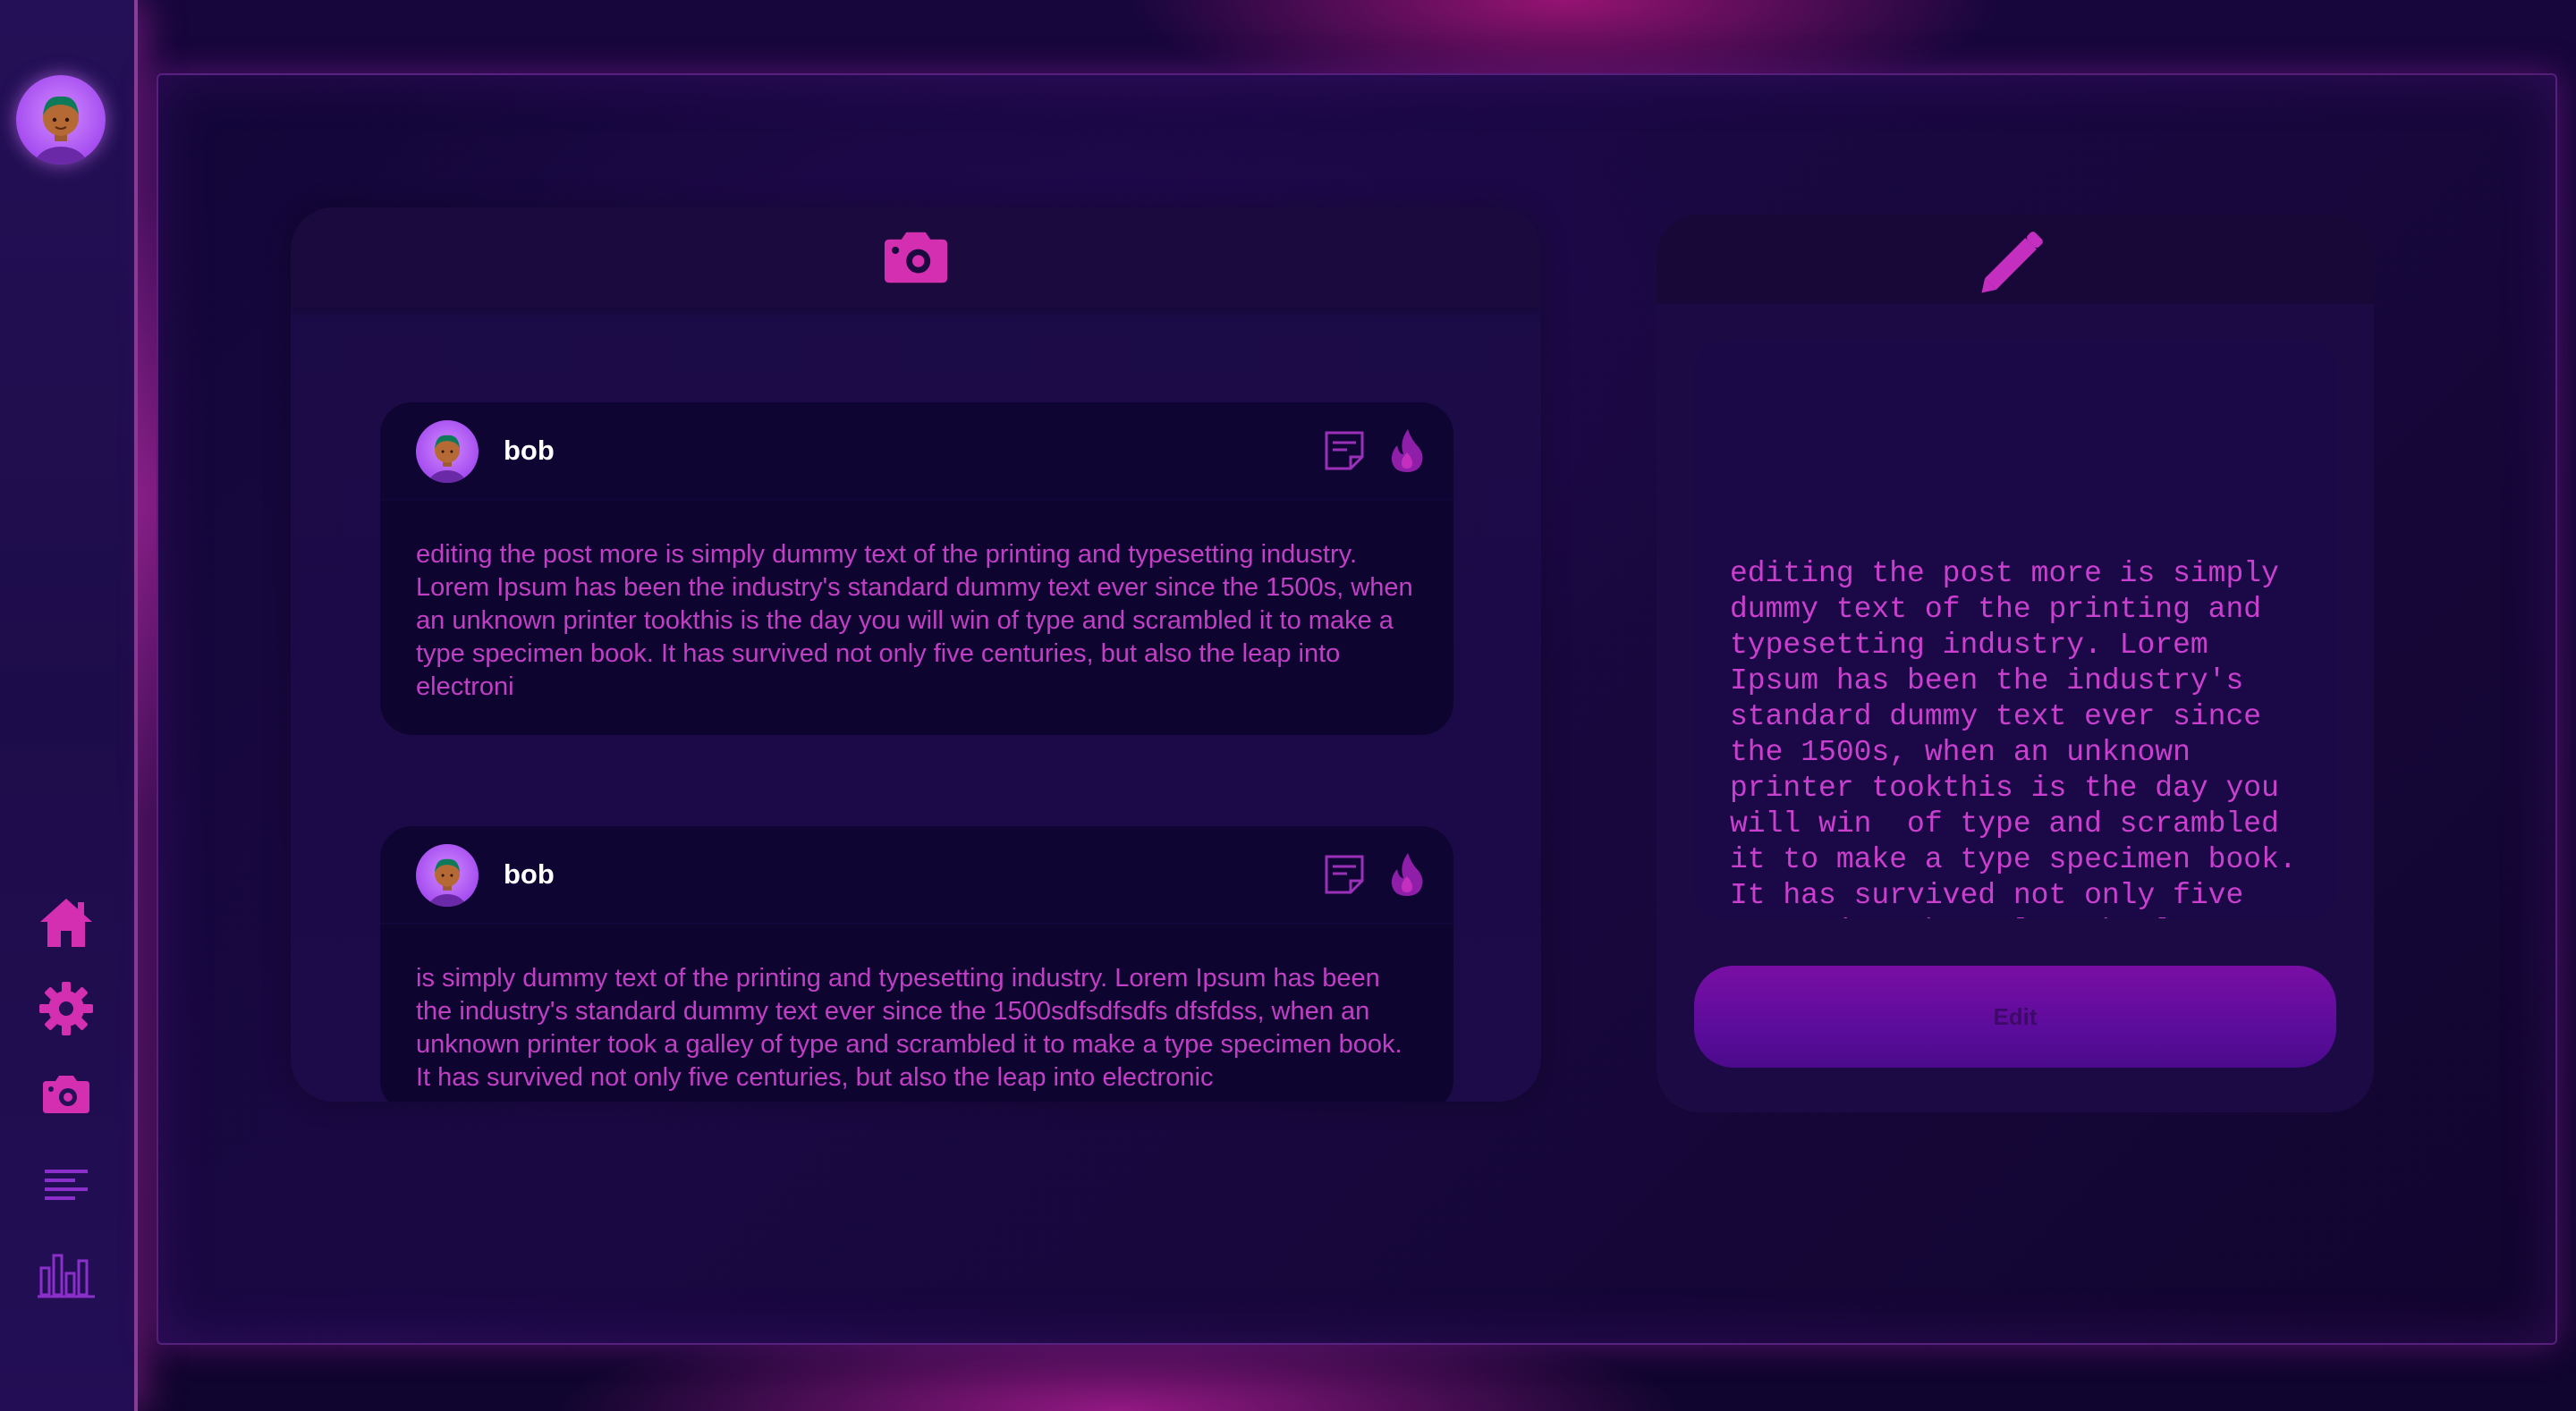 The width and height of the screenshot is (2576, 1411). I want to click on sidebar-item-posts, so click(66, 1185).